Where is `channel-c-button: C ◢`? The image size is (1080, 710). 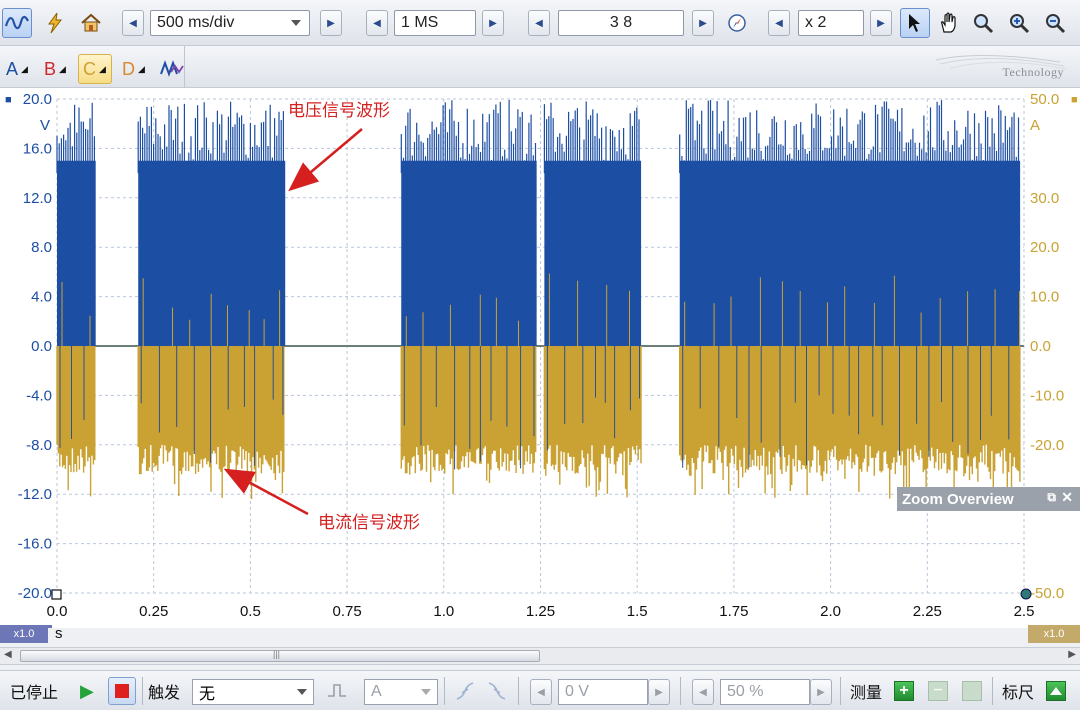
channel-c-button: C ◢ is located at coordinates (95, 69).